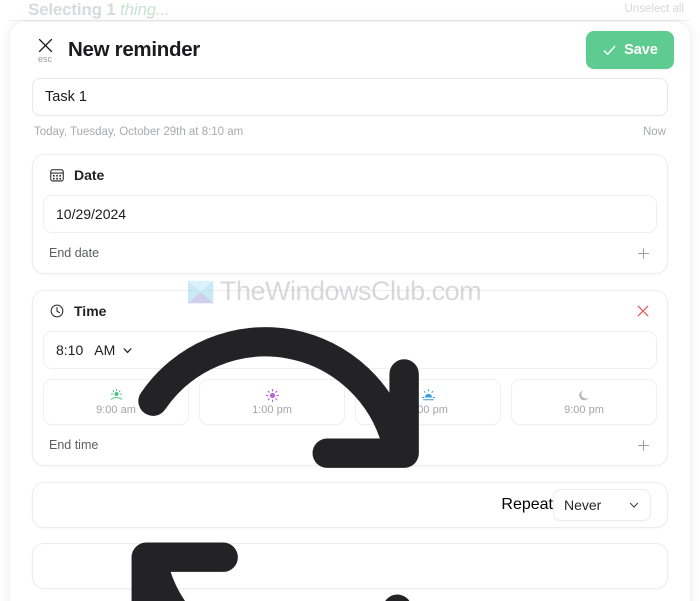 This screenshot has height=601, width=700. Describe the element at coordinates (350, 175) in the screenshot. I see `date-card-header: Date` at that location.